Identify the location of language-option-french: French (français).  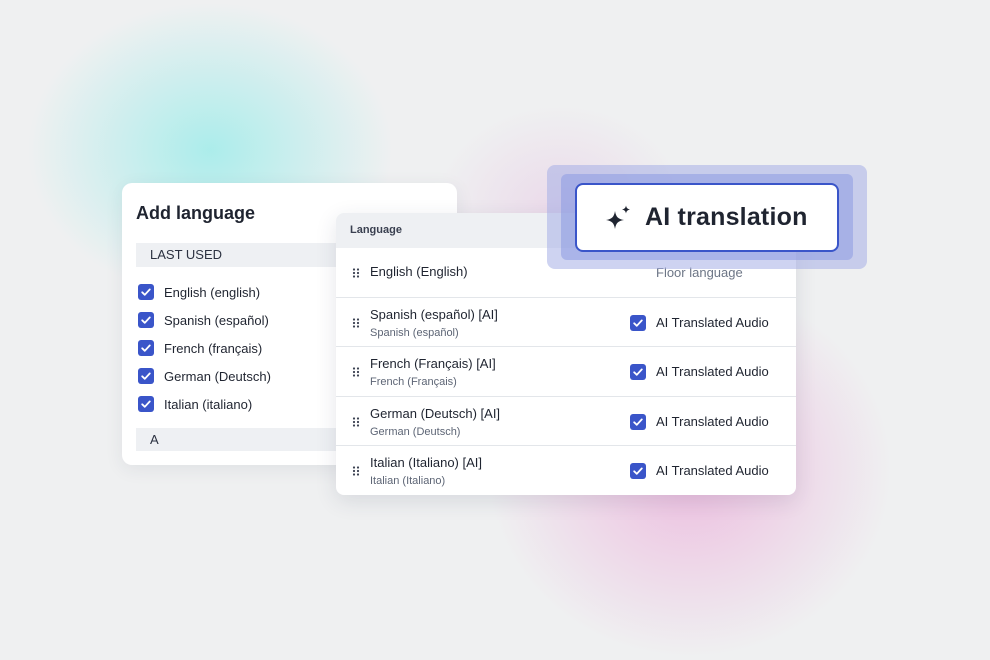
(200, 348).